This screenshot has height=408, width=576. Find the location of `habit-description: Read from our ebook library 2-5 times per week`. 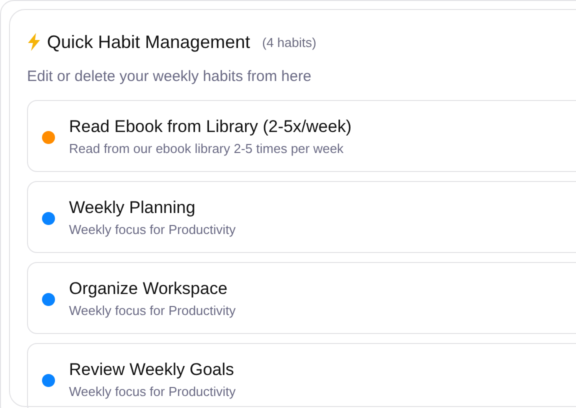

habit-description: Read from our ebook library 2-5 times per week is located at coordinates (207, 148).